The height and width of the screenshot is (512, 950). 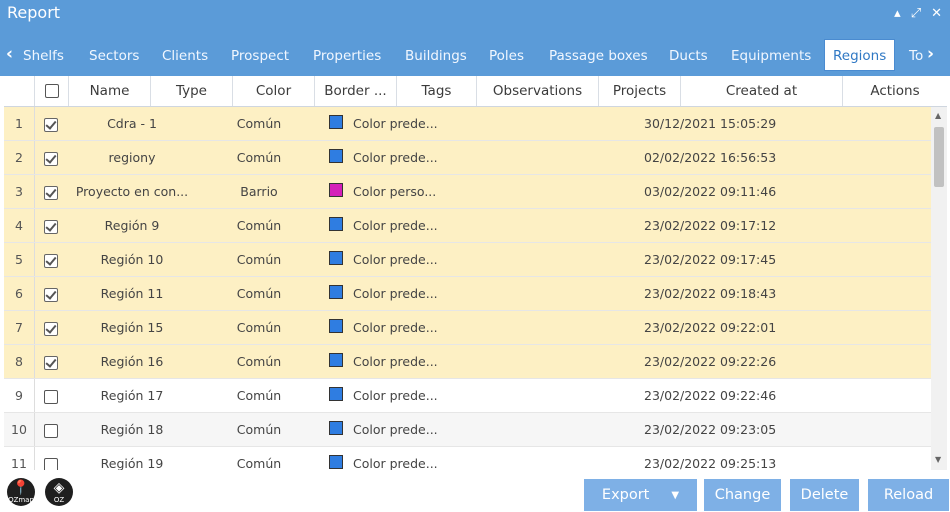 I want to click on tab-properties: Properties, so click(x=347, y=56).